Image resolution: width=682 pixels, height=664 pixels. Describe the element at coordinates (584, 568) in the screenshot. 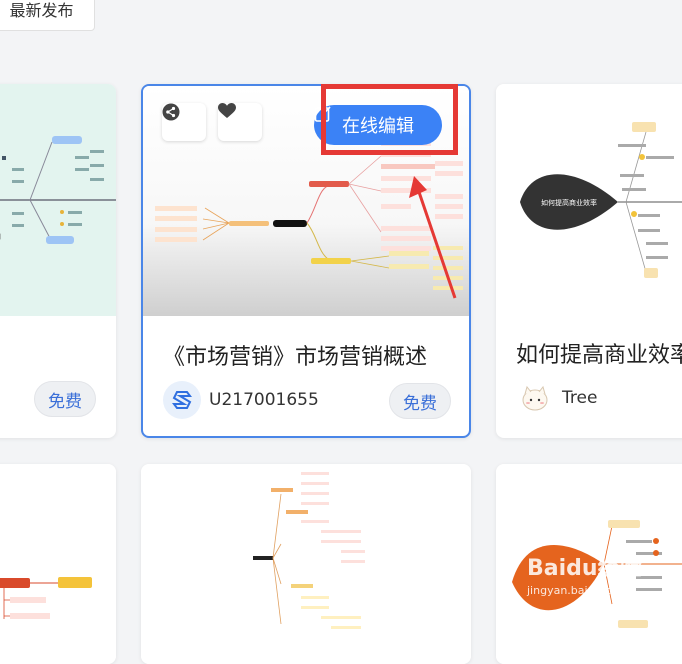

I see `watermark-brand: Baidu经验` at that location.